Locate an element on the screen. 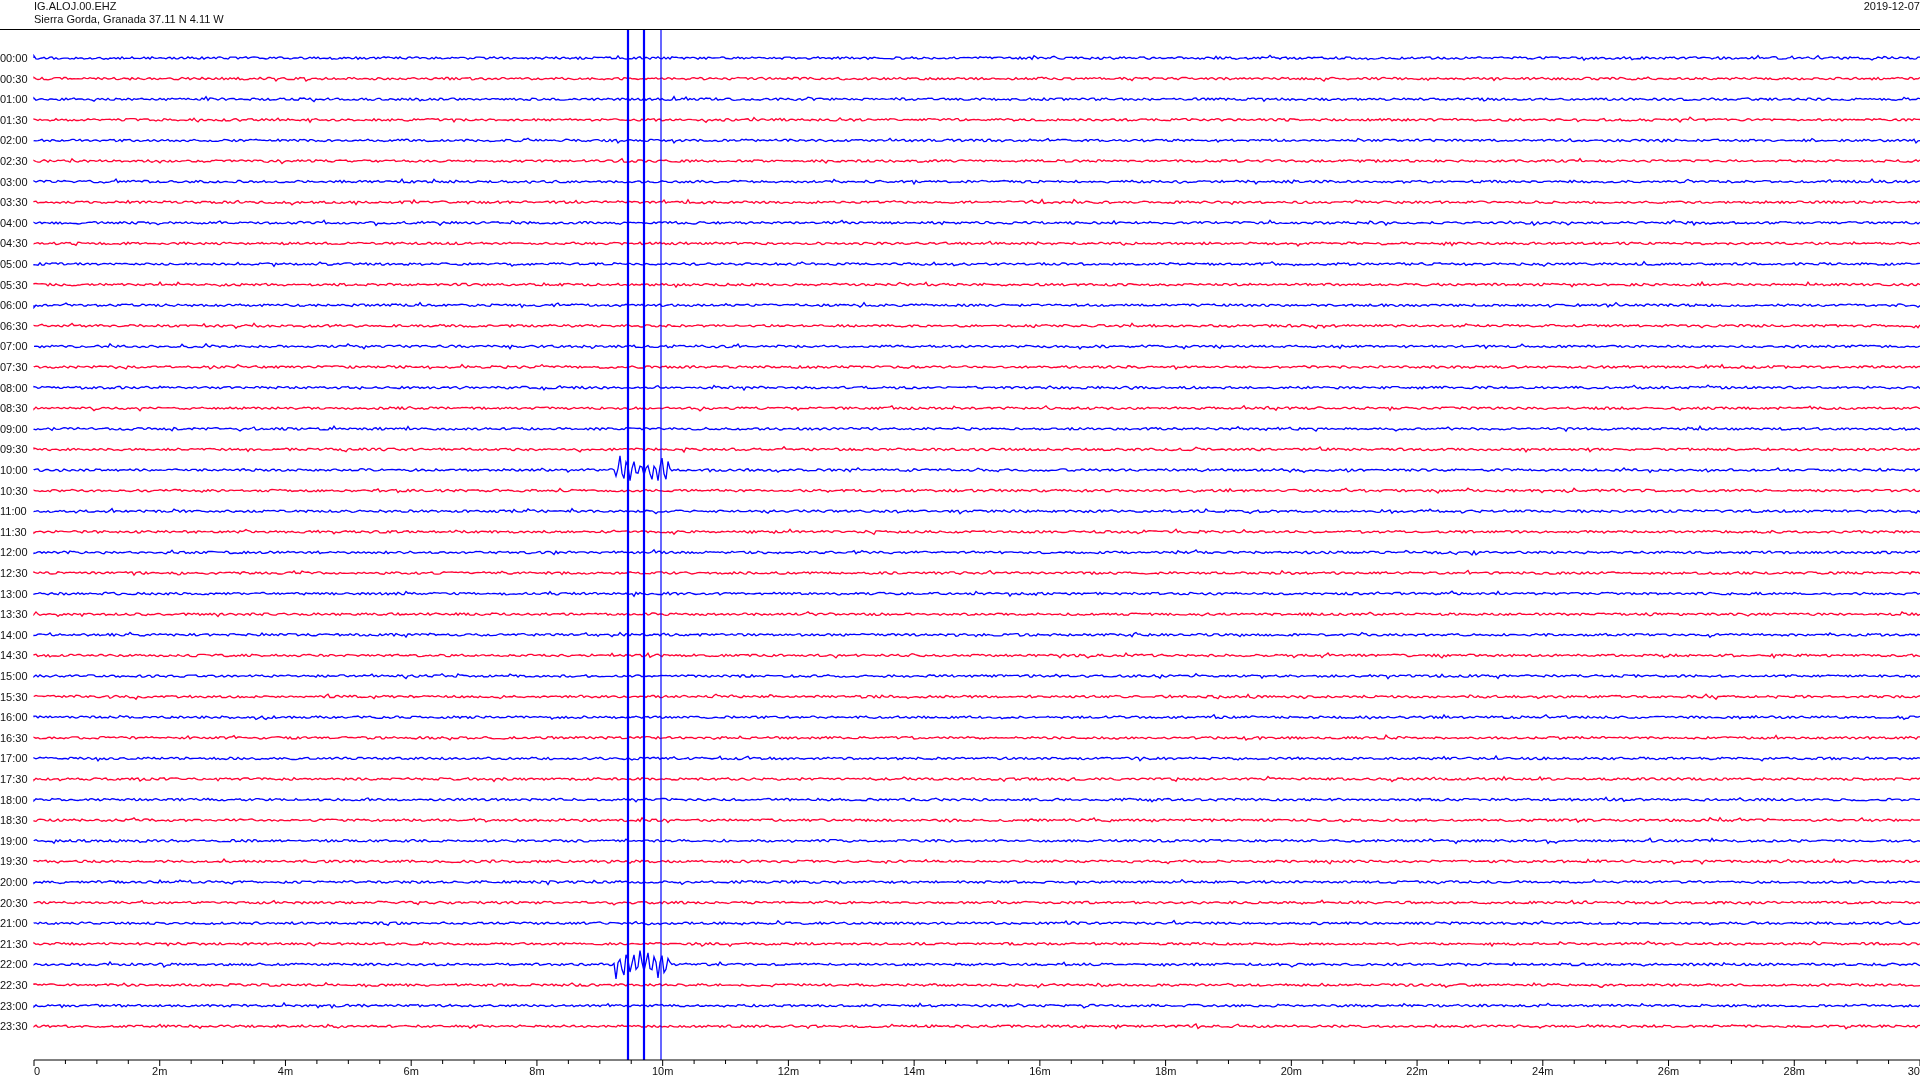 The width and height of the screenshot is (1920, 1080). time-label: 16:00 is located at coordinates (14, 717).